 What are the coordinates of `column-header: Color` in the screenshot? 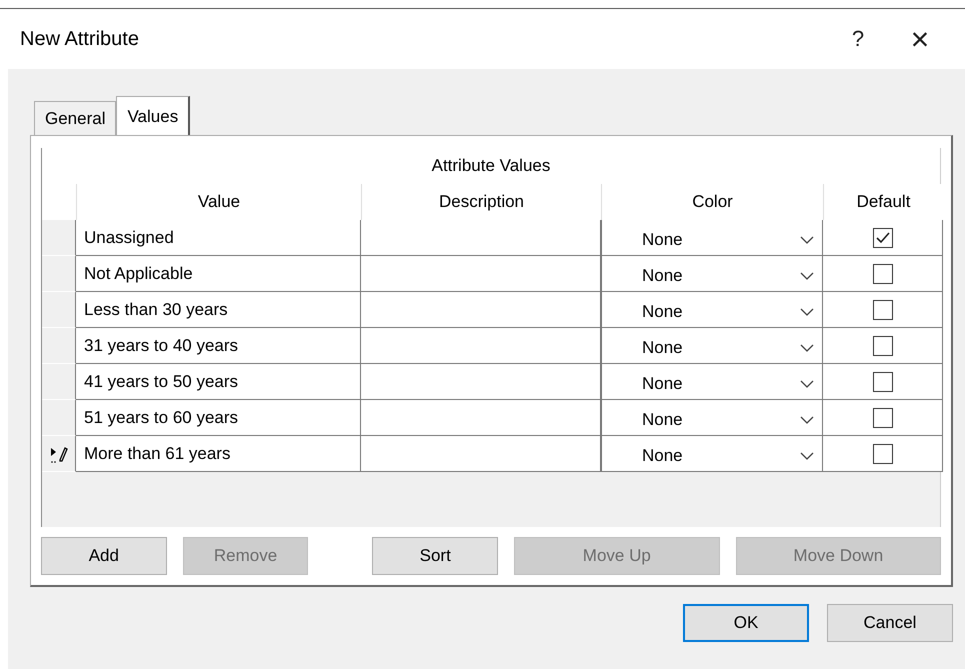 It's located at (712, 202).